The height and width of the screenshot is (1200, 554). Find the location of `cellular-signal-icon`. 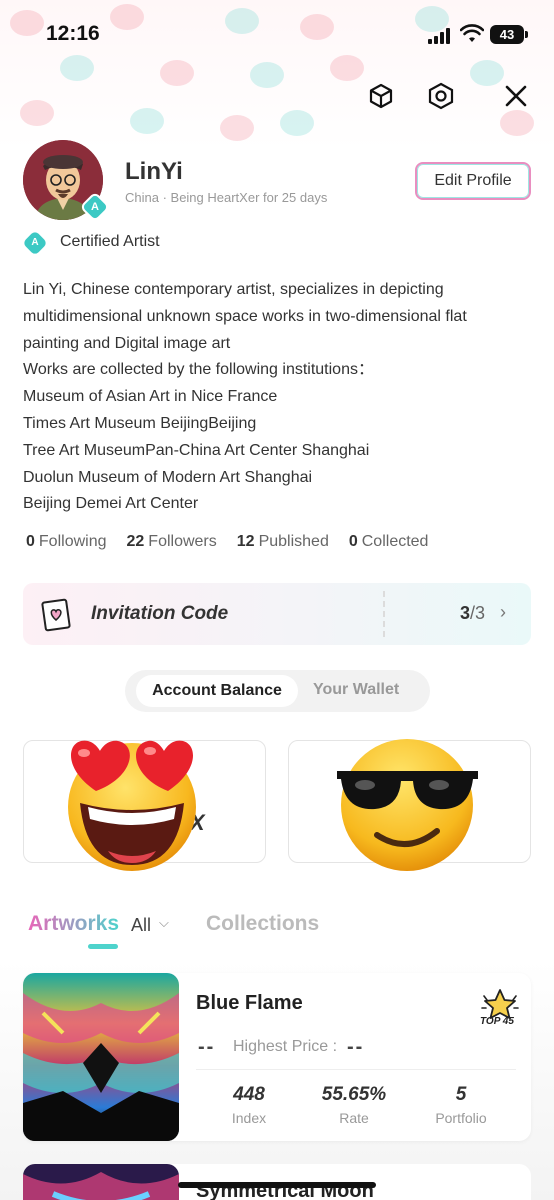

cellular-signal-icon is located at coordinates (441, 36).